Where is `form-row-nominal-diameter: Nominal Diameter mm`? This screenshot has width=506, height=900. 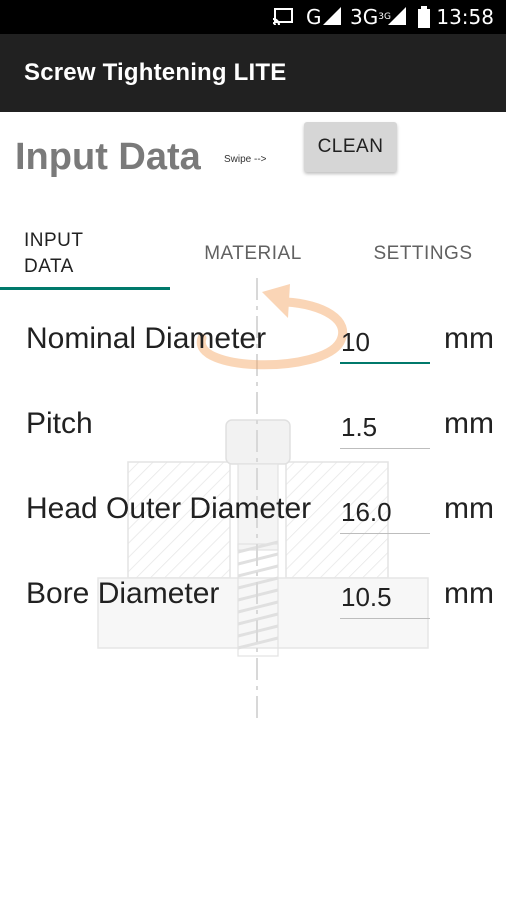
form-row-nominal-diameter: Nominal Diameter mm is located at coordinates (253, 352).